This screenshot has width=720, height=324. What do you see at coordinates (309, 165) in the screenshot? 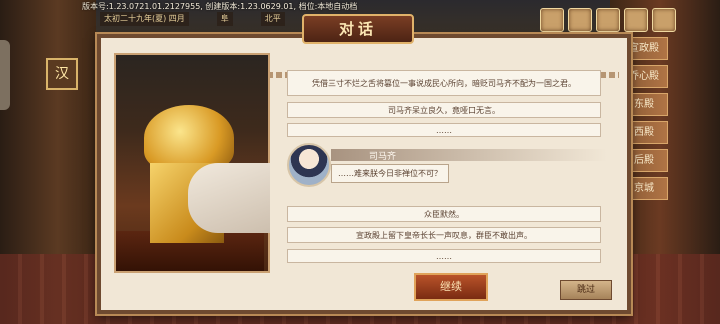
I see `speaker-avatar` at bounding box center [309, 165].